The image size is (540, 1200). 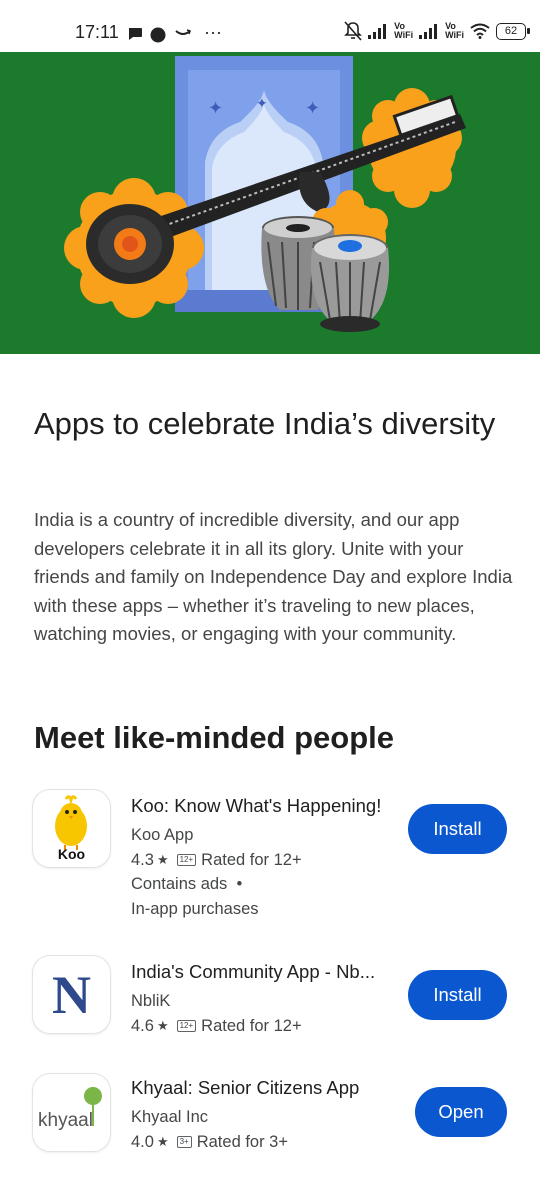 What do you see at coordinates (242, 1142) in the screenshot?
I see `age-rating-text: Rated for 3+` at bounding box center [242, 1142].